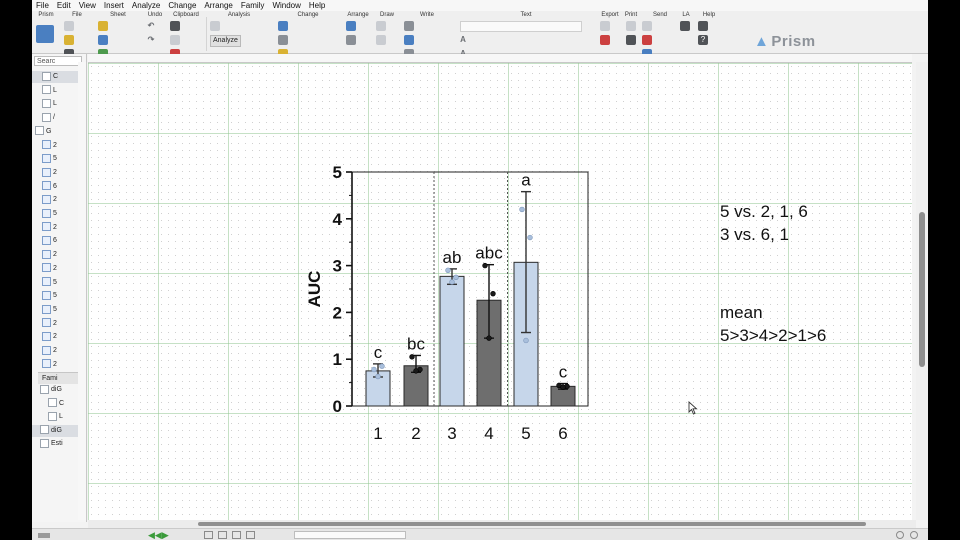 Image resolution: width=960 pixels, height=540 pixels. Describe the element at coordinates (386, 15) in the screenshot. I see `group-label-draw: Draw` at that location.